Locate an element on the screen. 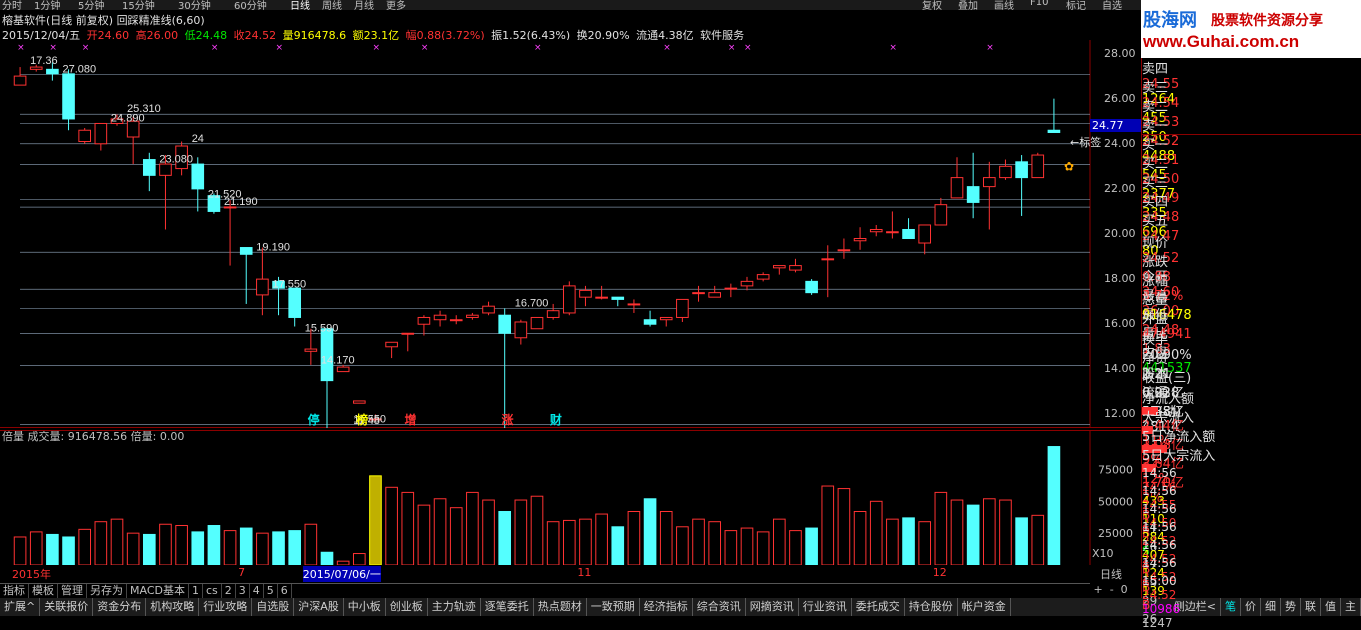 The width and height of the screenshot is (1361, 630). indicator-tab-4: MACD基本 is located at coordinates (158, 591).